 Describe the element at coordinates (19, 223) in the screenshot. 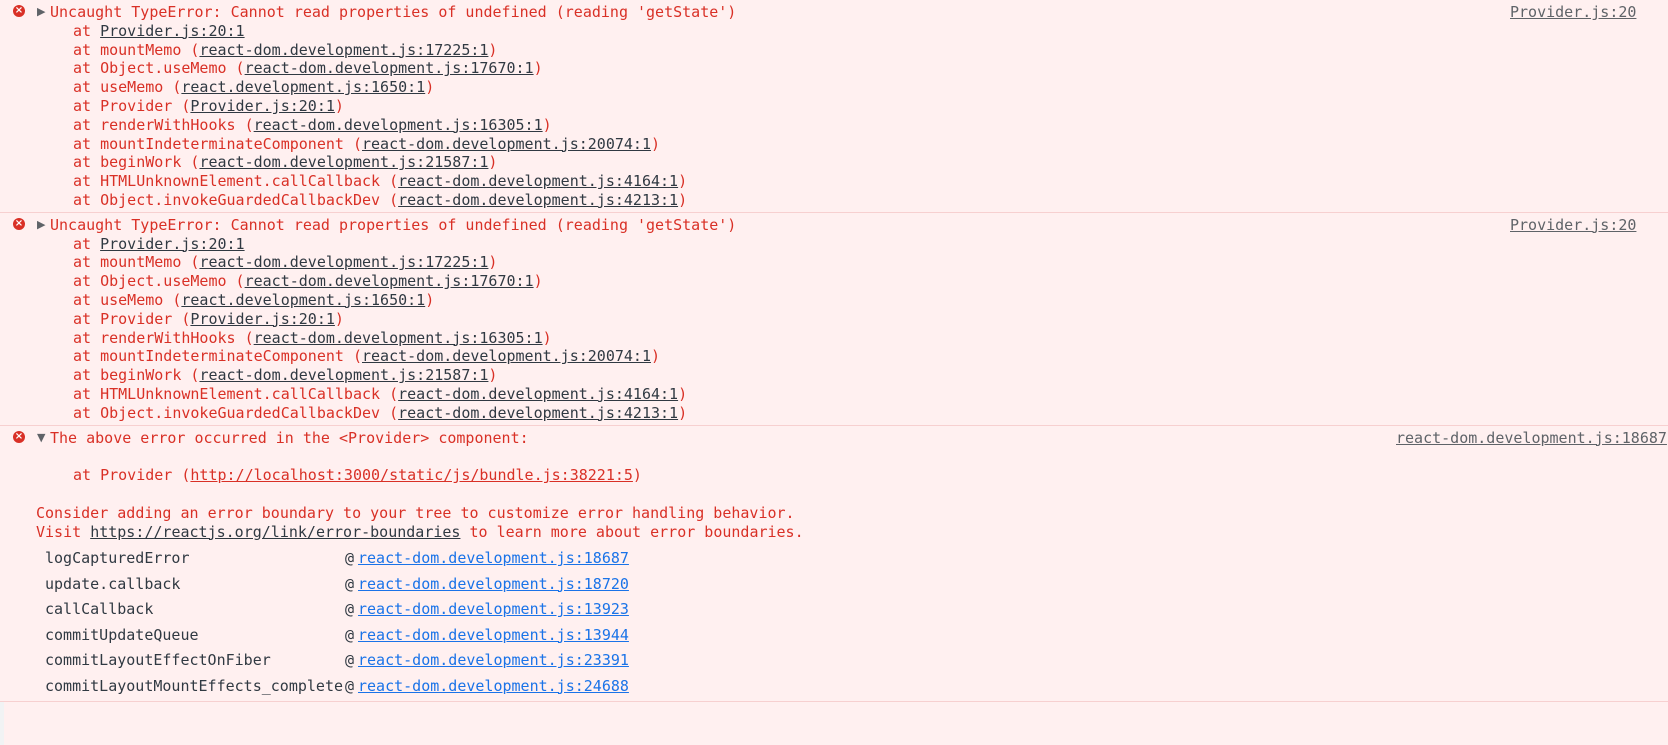

I see `error-icon: ×` at that location.